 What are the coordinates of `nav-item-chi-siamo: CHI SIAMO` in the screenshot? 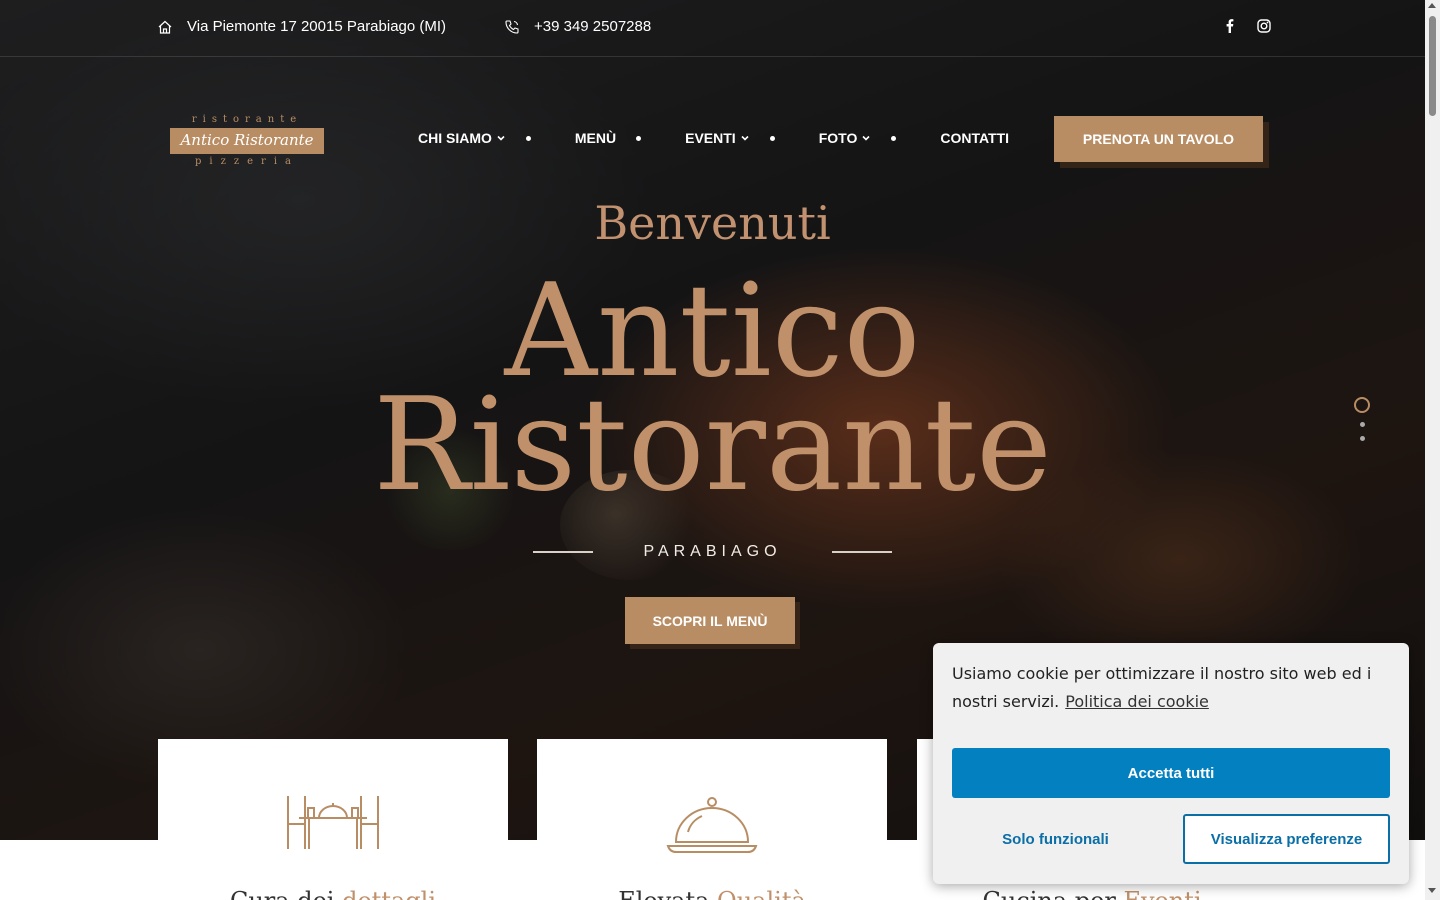 It's located at (462, 138).